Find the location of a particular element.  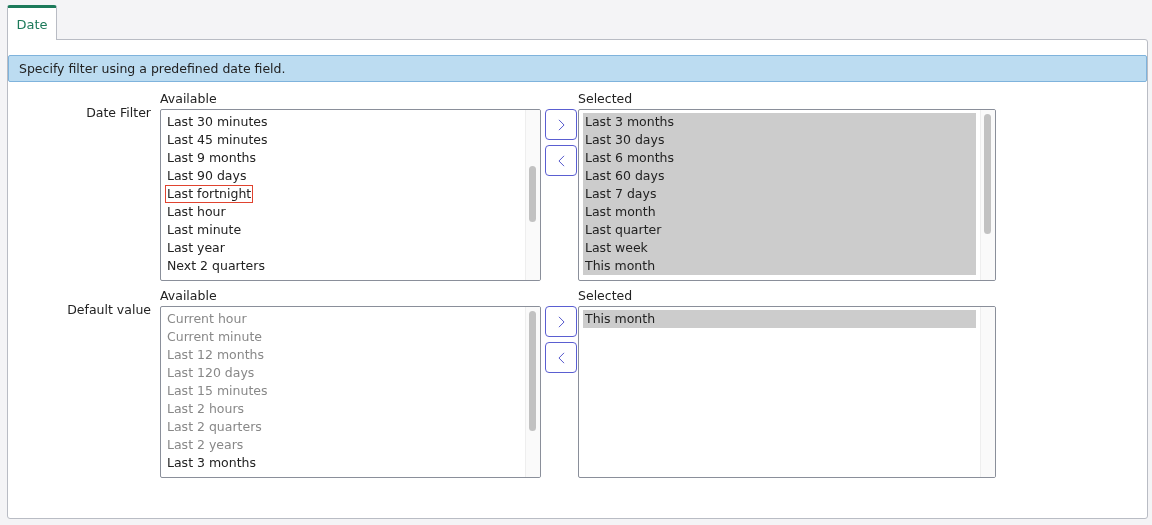

list-option: Last 9 months is located at coordinates (343, 158).